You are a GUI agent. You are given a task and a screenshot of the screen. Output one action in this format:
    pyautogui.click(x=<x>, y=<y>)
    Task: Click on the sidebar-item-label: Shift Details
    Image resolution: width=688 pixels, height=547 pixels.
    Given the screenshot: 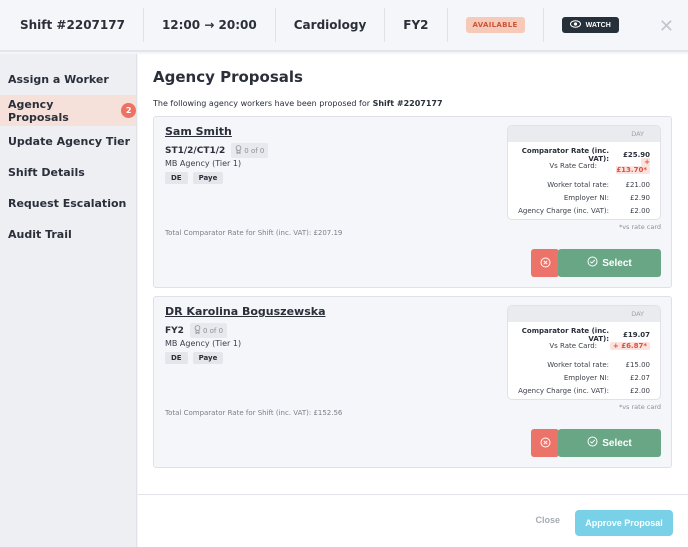 What is the action you would take?
    pyautogui.click(x=46, y=172)
    